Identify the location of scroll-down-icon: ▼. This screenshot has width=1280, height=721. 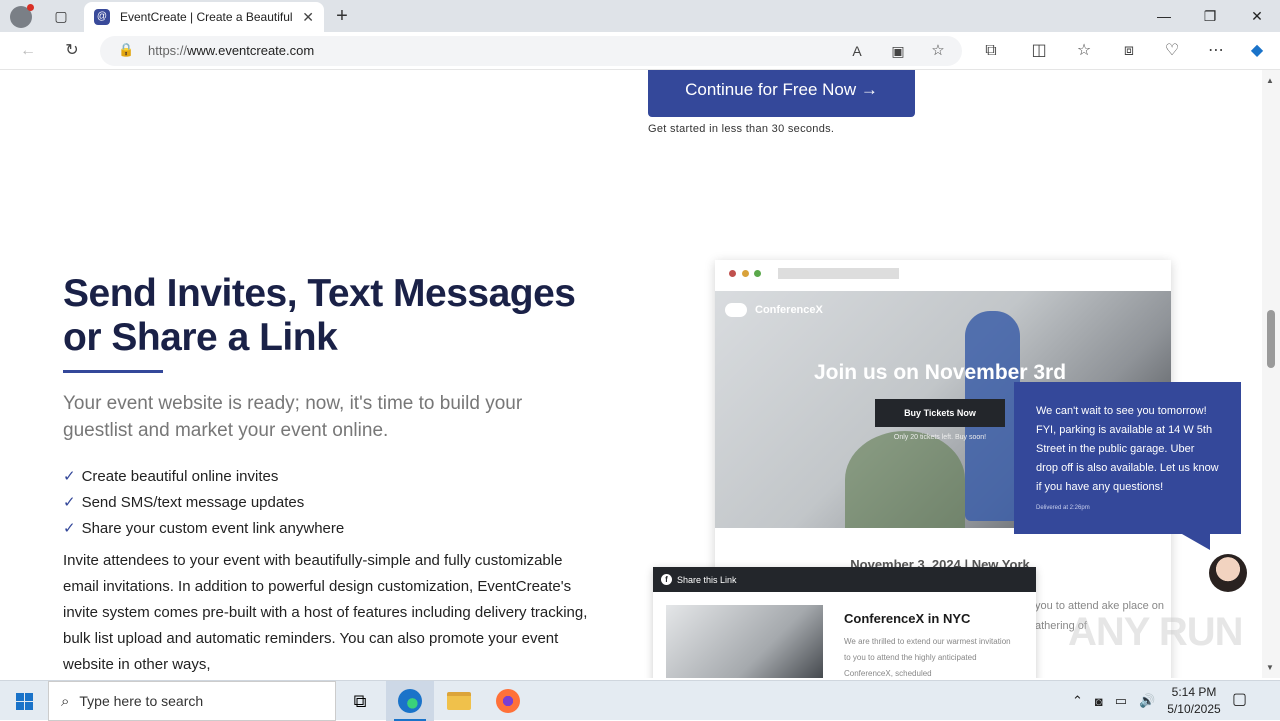
(1270, 667).